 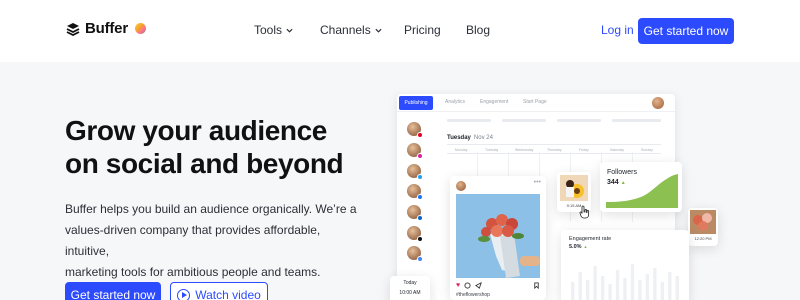 I want to click on post-hashtag: #theflowershop, so click(x=473, y=295).